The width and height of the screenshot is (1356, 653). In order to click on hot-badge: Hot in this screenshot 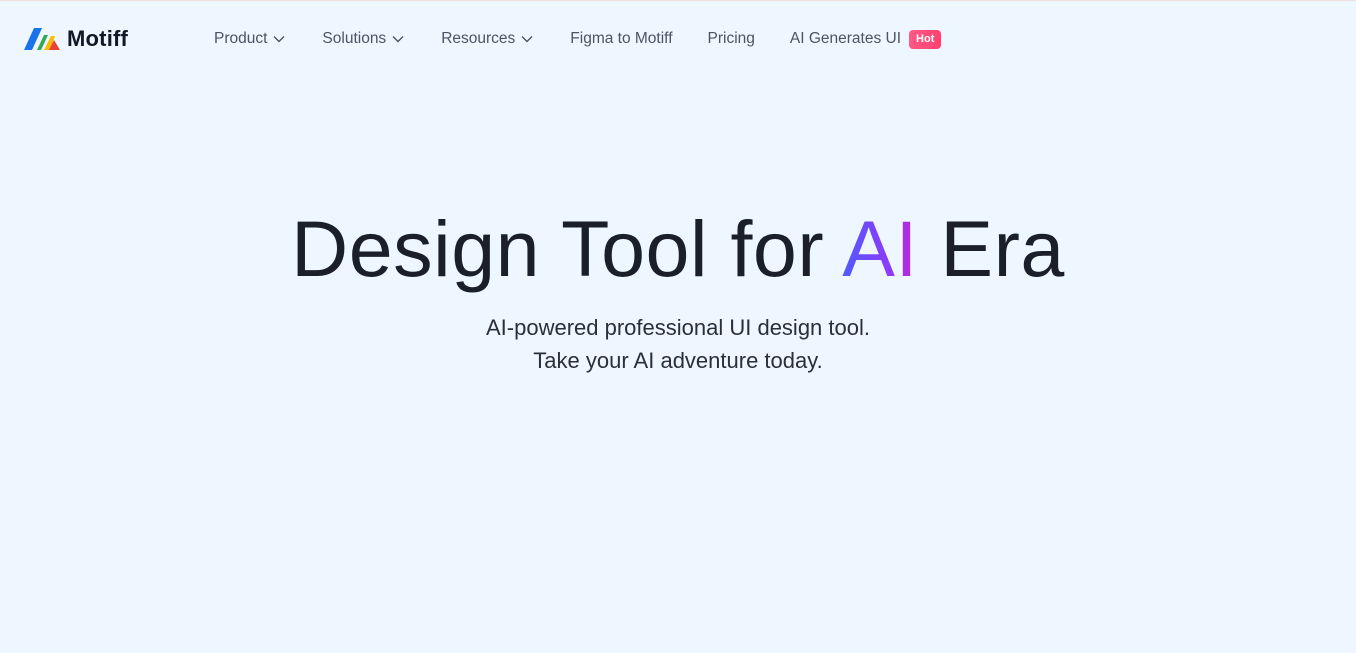, I will do `click(925, 39)`.